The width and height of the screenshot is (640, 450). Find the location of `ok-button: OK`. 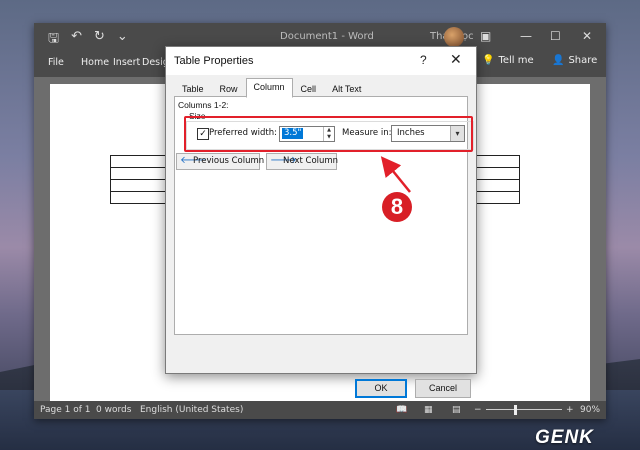

ok-button: OK is located at coordinates (381, 388).